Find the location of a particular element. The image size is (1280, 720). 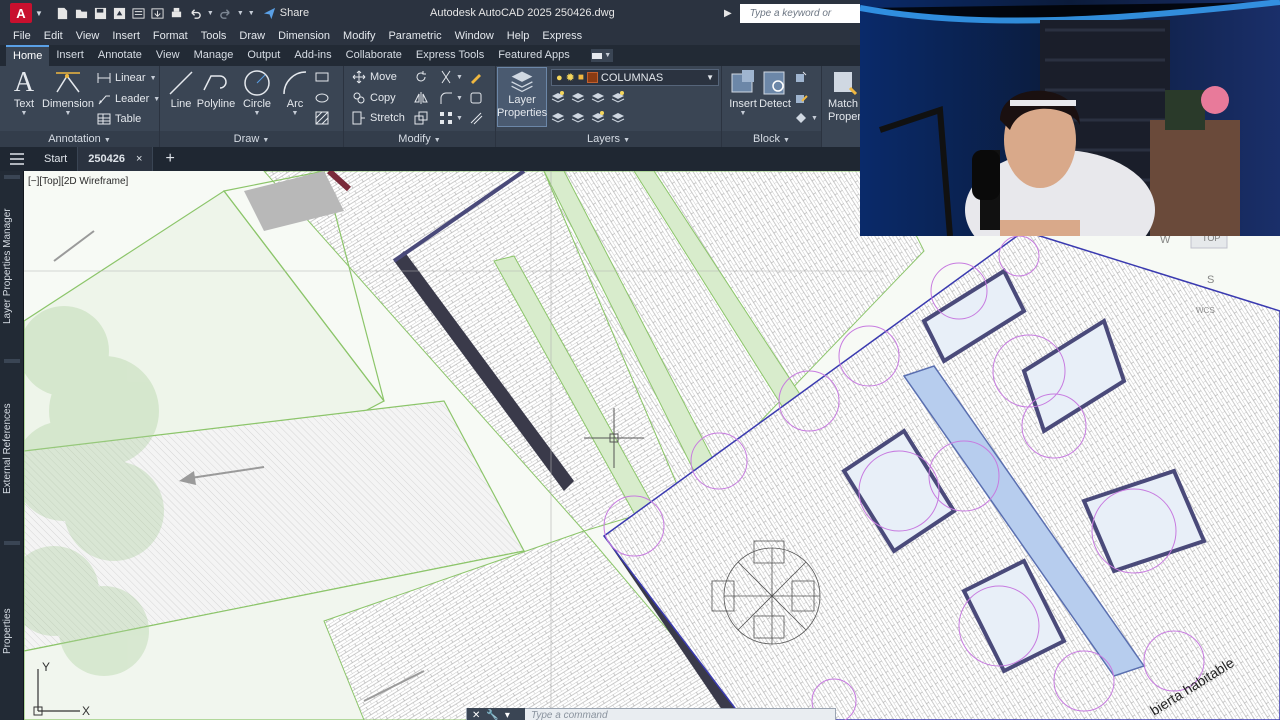

detect-button: Detect is located at coordinates (775, 89).